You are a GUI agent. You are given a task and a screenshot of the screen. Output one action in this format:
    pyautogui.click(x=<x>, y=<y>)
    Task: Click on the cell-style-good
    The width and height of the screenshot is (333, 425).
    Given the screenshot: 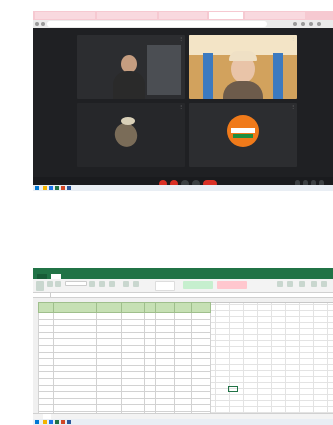 What is the action you would take?
    pyautogui.click(x=198, y=285)
    